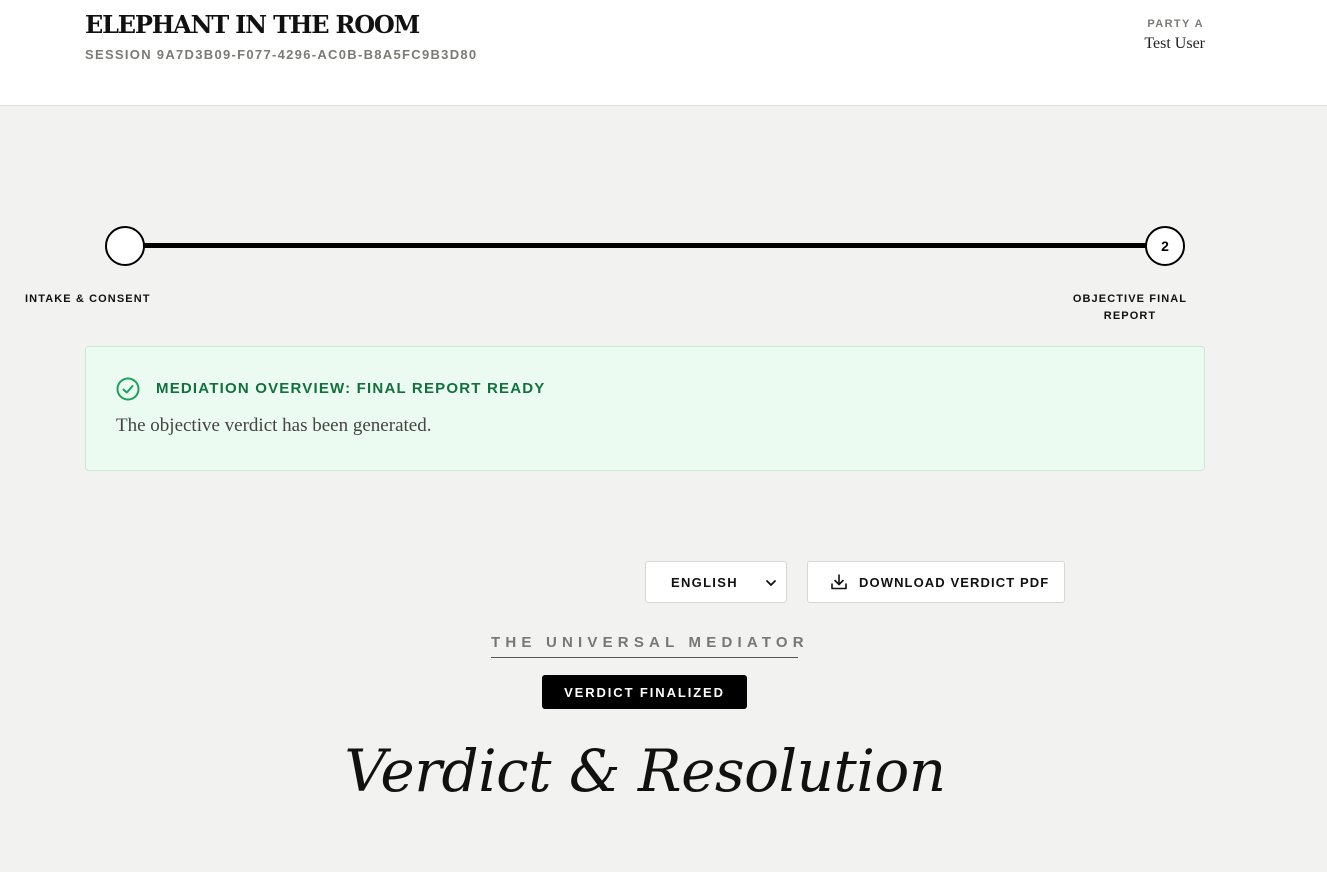 Image resolution: width=1327 pixels, height=872 pixels. I want to click on alert-title: MEDIATION OVERVIEW: FINAL REPORT READY, so click(351, 388).